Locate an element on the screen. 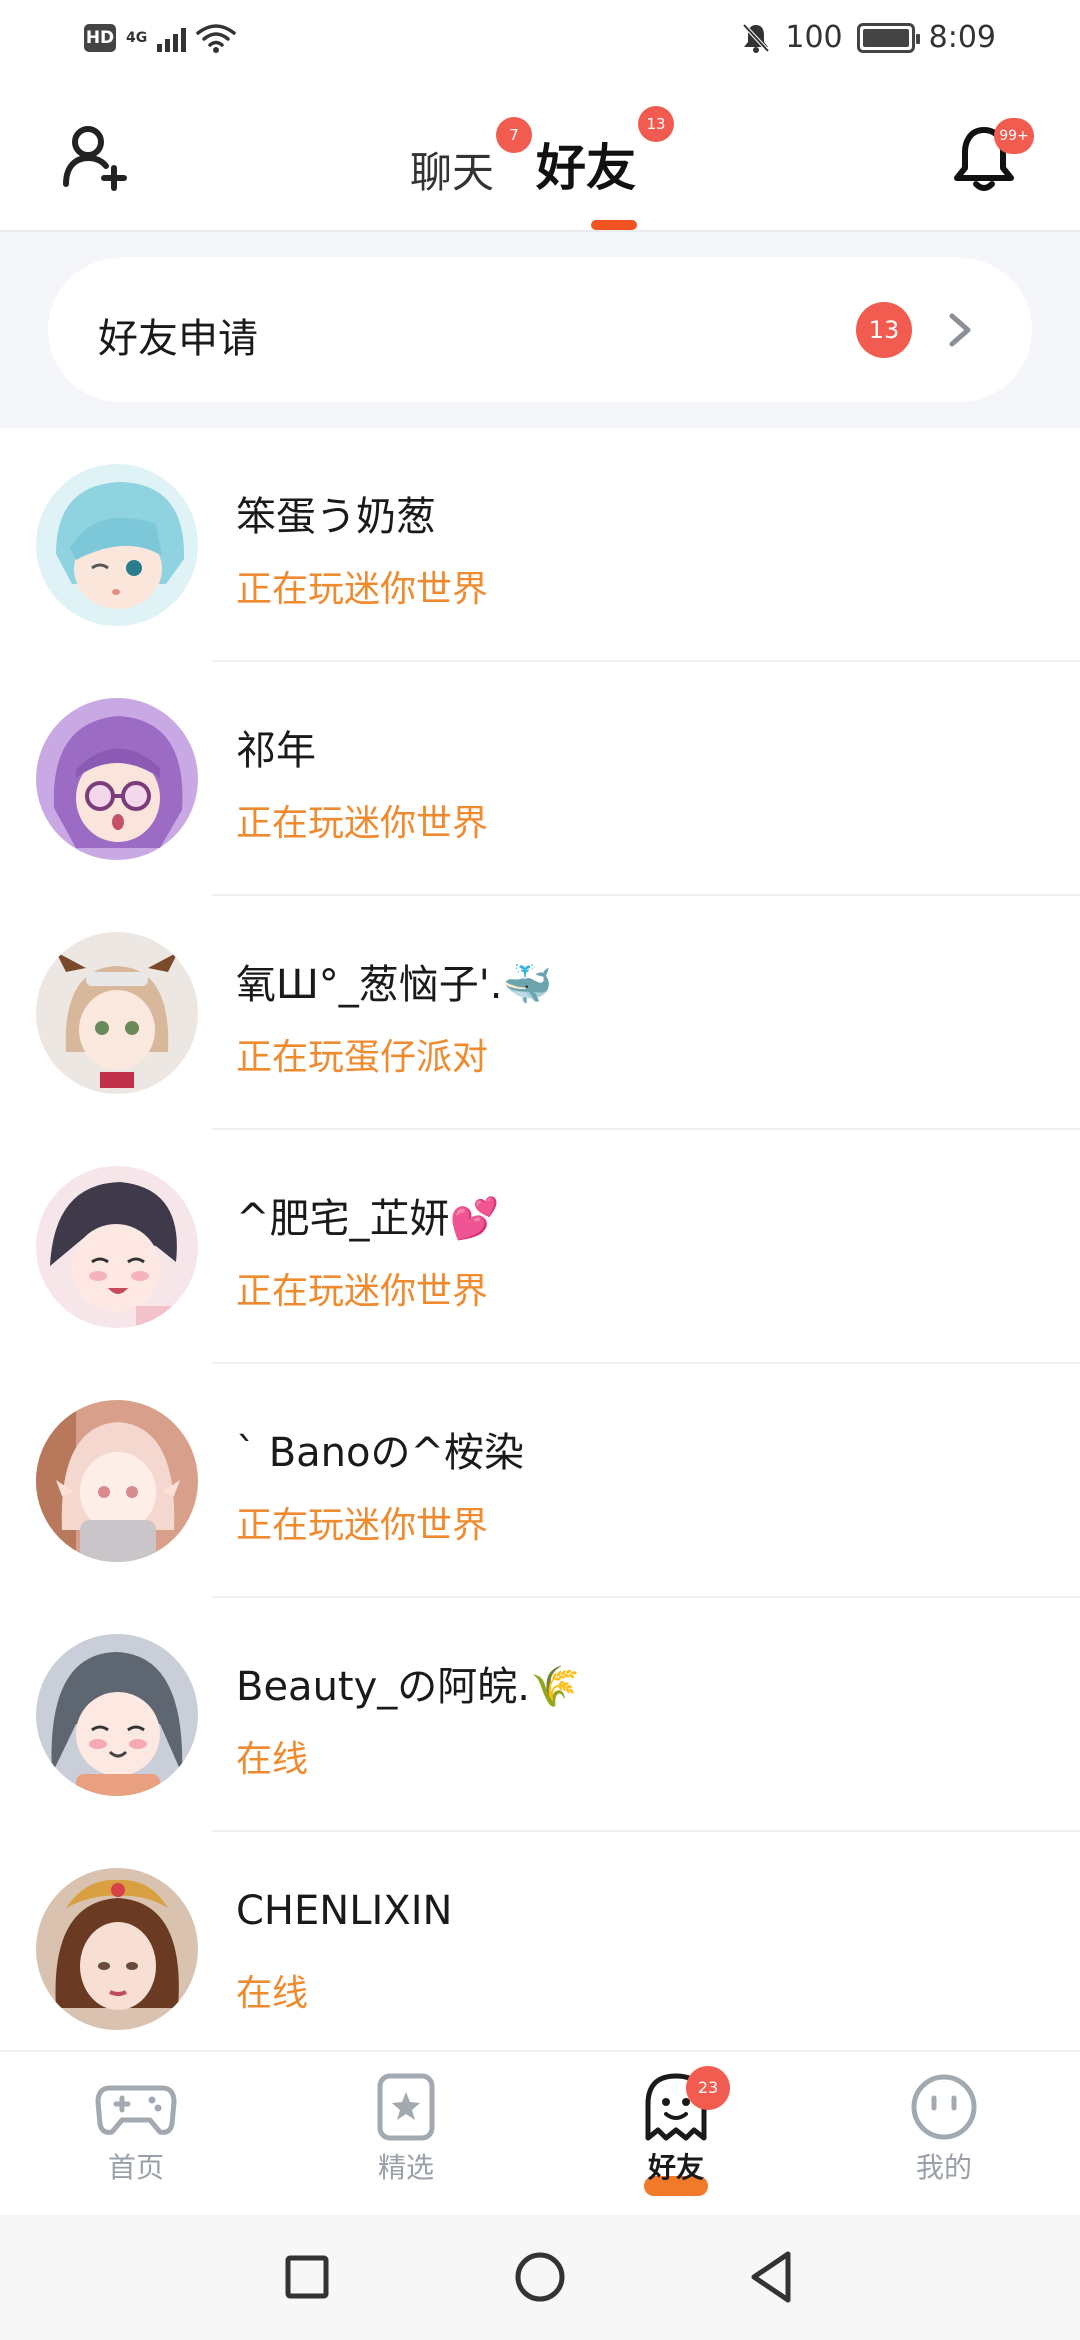  friend-row: 氧Ш°_葱恼子'.🐳 正在玩蛋仔派对 is located at coordinates (540, 1013).